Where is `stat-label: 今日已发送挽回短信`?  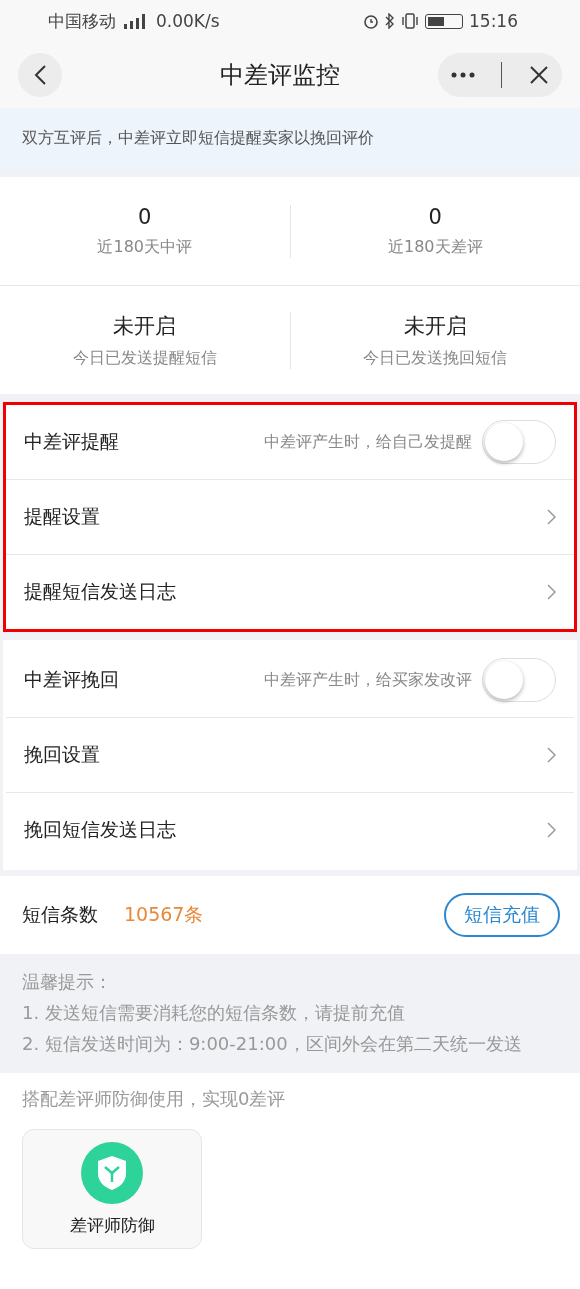
stat-label: 今日已发送挽回短信 is located at coordinates (435, 358).